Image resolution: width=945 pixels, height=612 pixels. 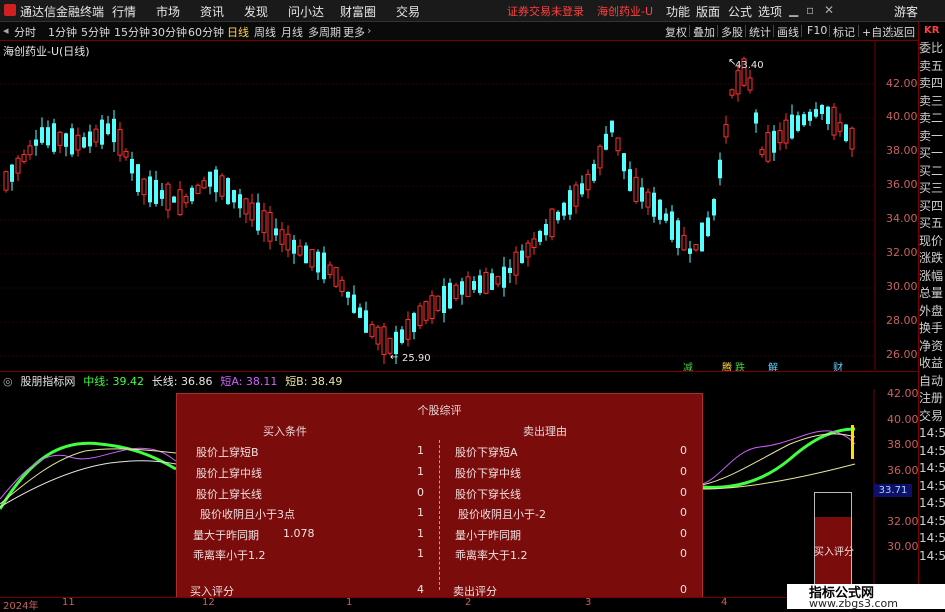 I want to click on menu-item-wealth: 财富圈, so click(x=358, y=11).